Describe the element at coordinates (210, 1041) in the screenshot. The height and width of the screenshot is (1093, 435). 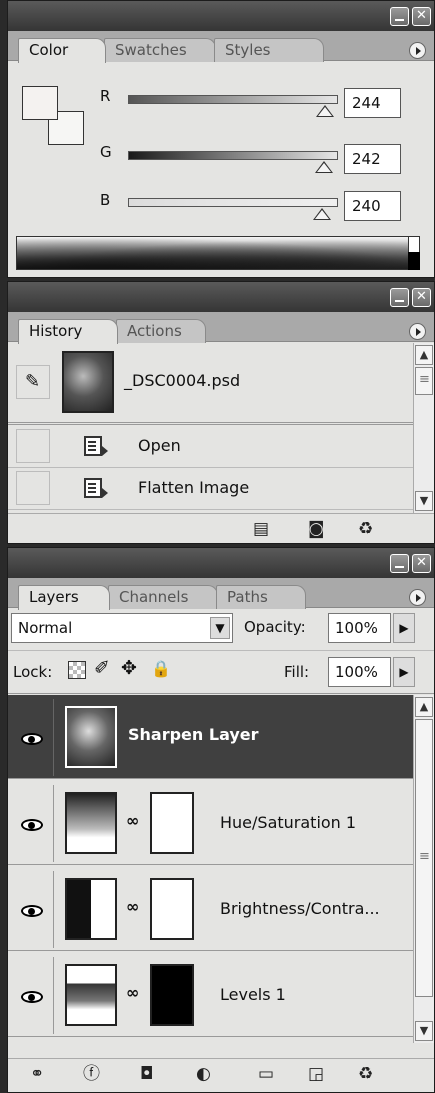
I see `layer-row-partial` at that location.